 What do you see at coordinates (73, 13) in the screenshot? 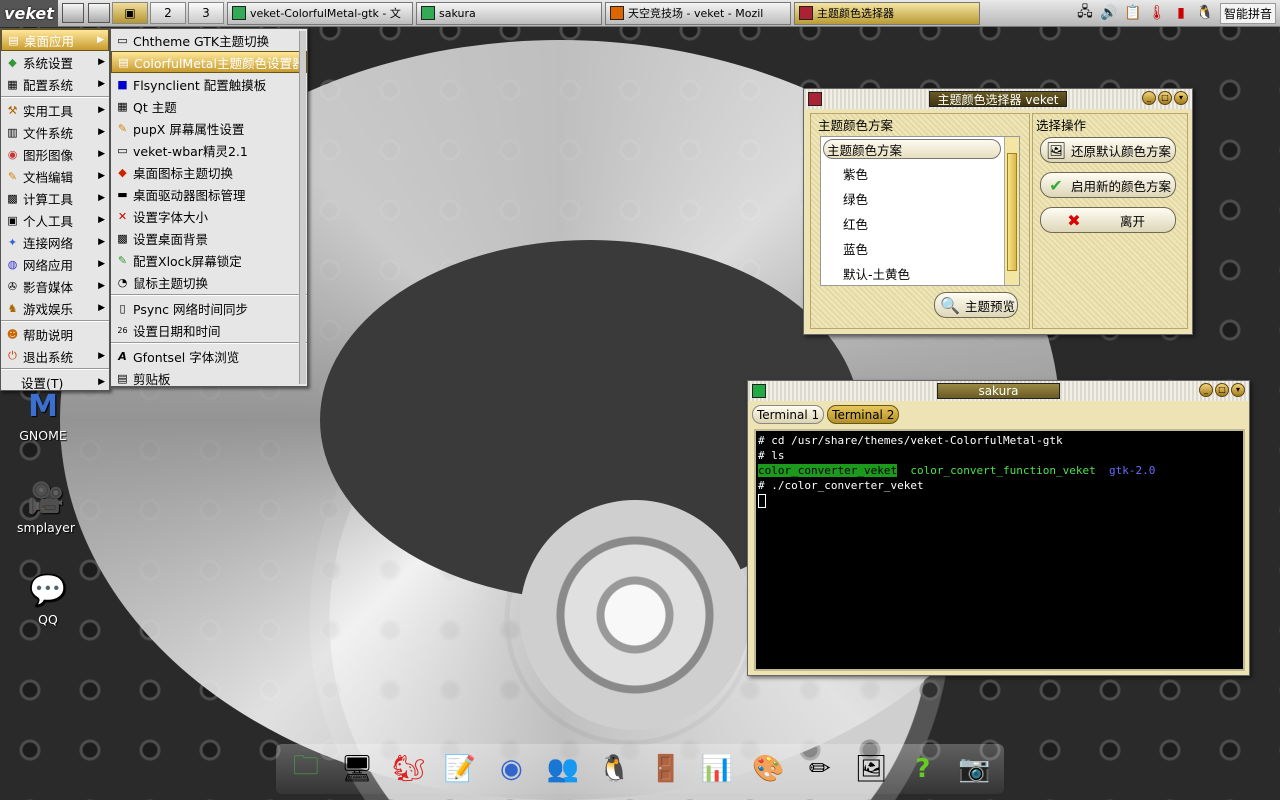
I see `show-desktop-icon` at bounding box center [73, 13].